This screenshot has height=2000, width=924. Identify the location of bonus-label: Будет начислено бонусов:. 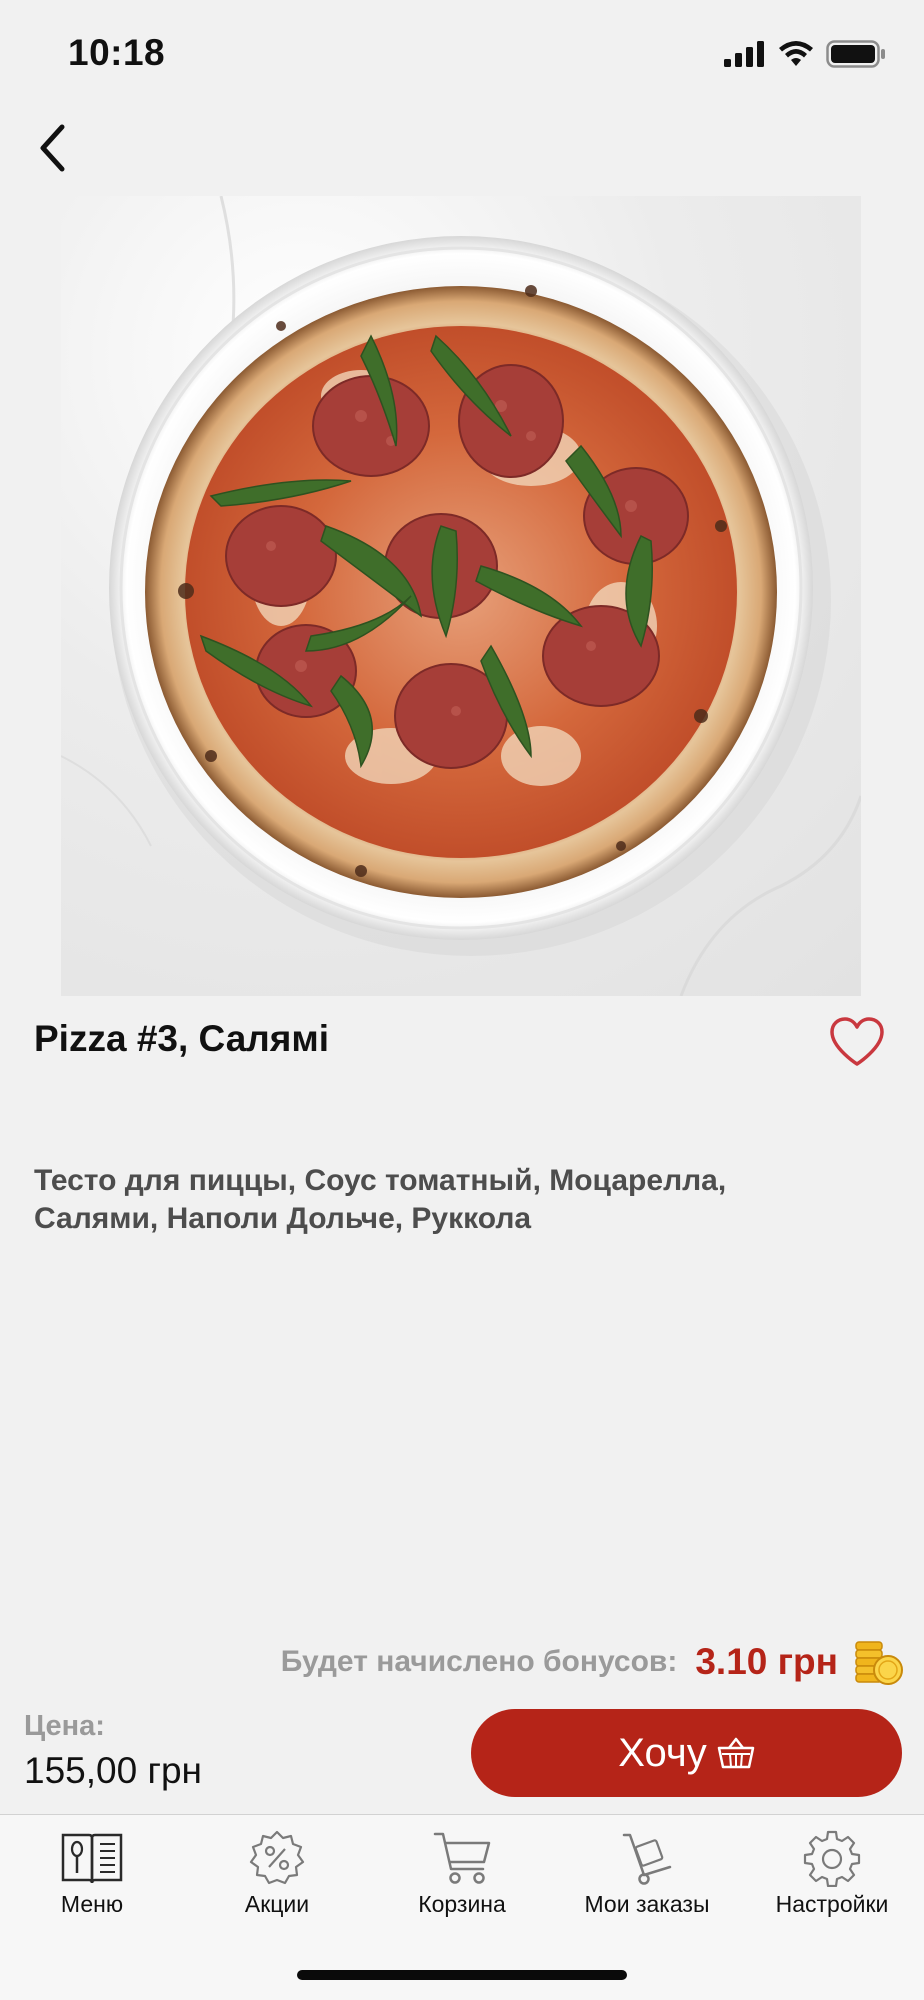
(479, 1661).